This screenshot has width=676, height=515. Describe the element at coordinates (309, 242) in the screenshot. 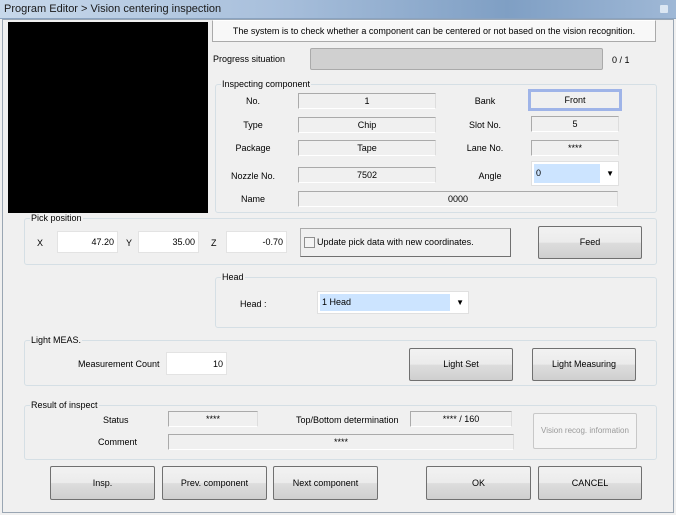

I see `checkbox-box` at that location.